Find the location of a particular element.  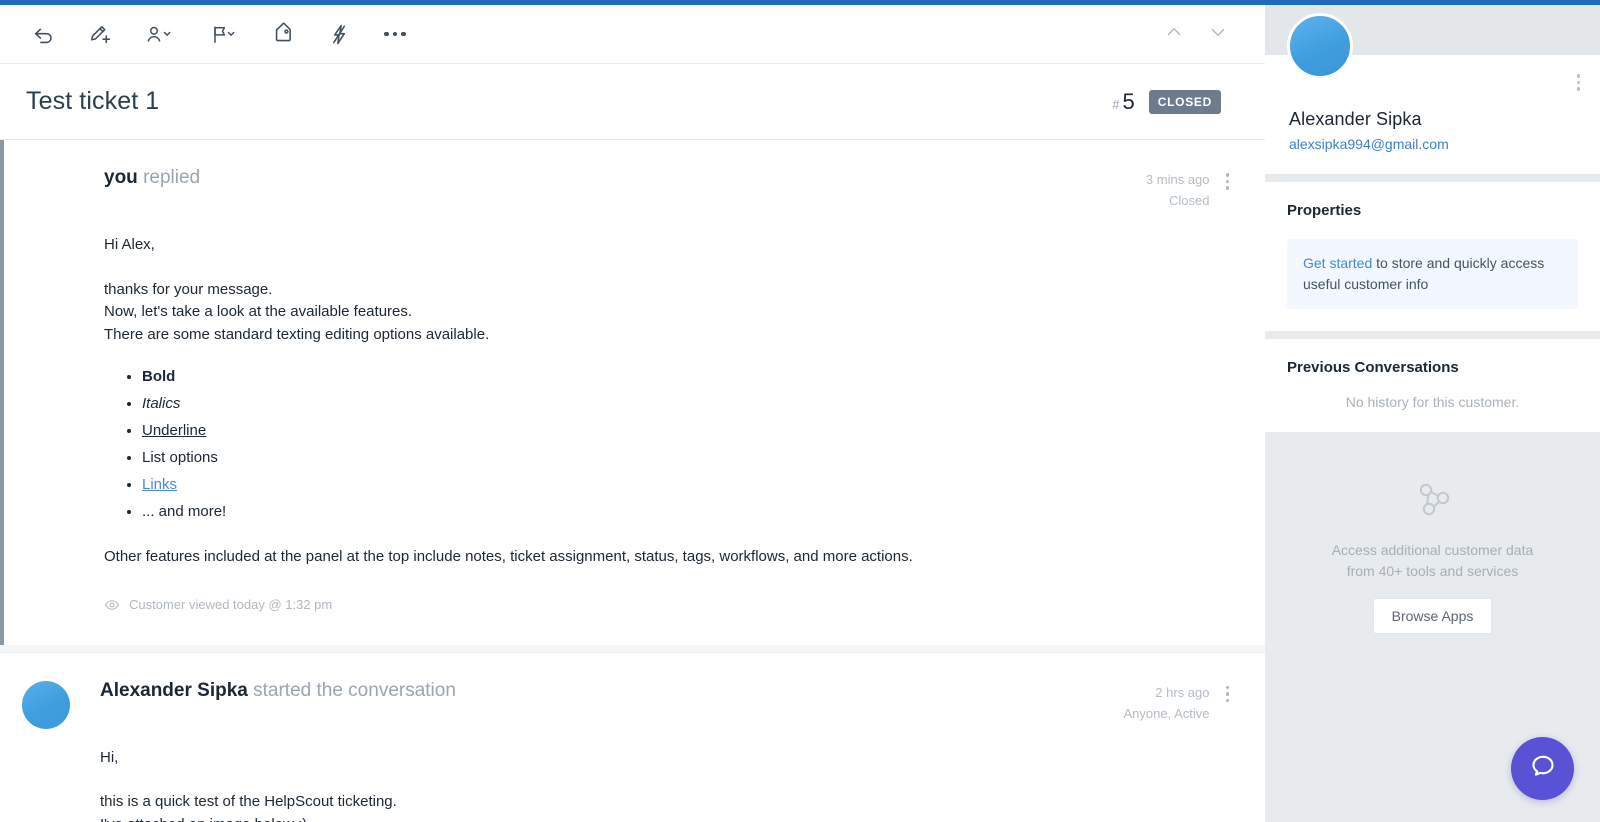

assign-button is located at coordinates (159, 34).